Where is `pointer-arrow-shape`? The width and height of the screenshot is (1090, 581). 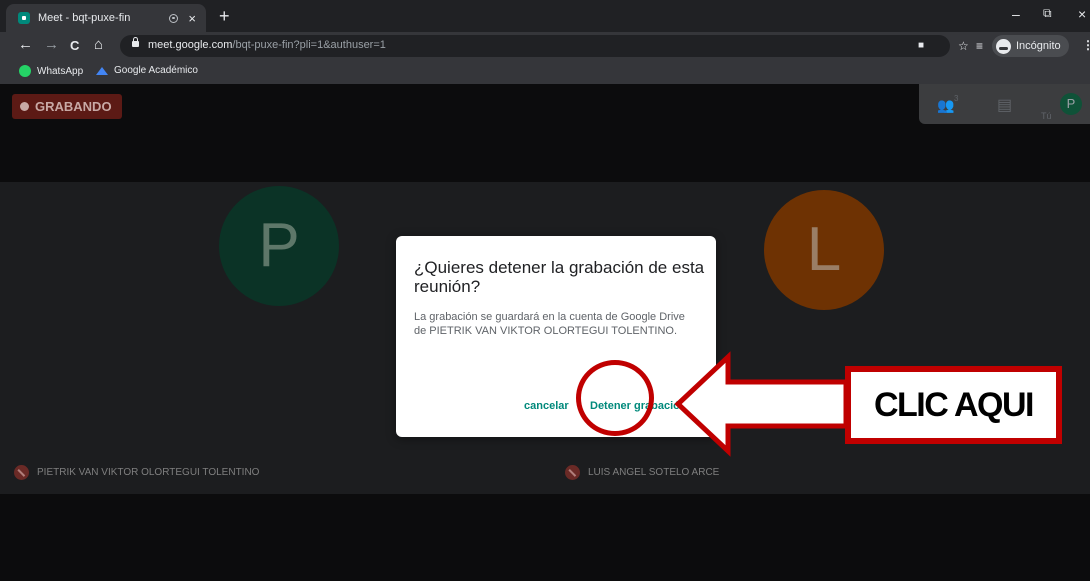 pointer-arrow-shape is located at coordinates (761, 404).